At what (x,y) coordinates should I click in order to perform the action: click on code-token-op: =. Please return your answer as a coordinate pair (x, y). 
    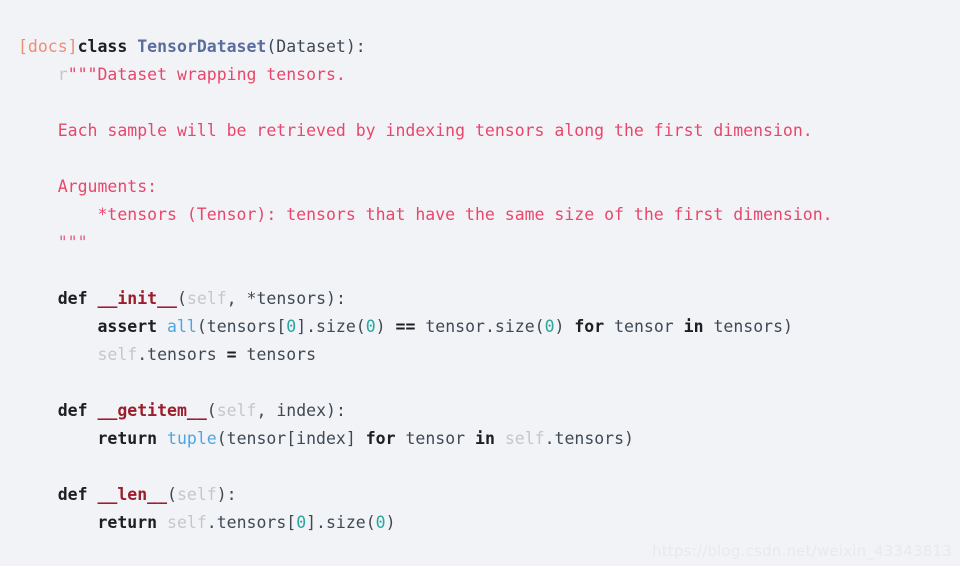
    Looking at the image, I should click on (231, 354).